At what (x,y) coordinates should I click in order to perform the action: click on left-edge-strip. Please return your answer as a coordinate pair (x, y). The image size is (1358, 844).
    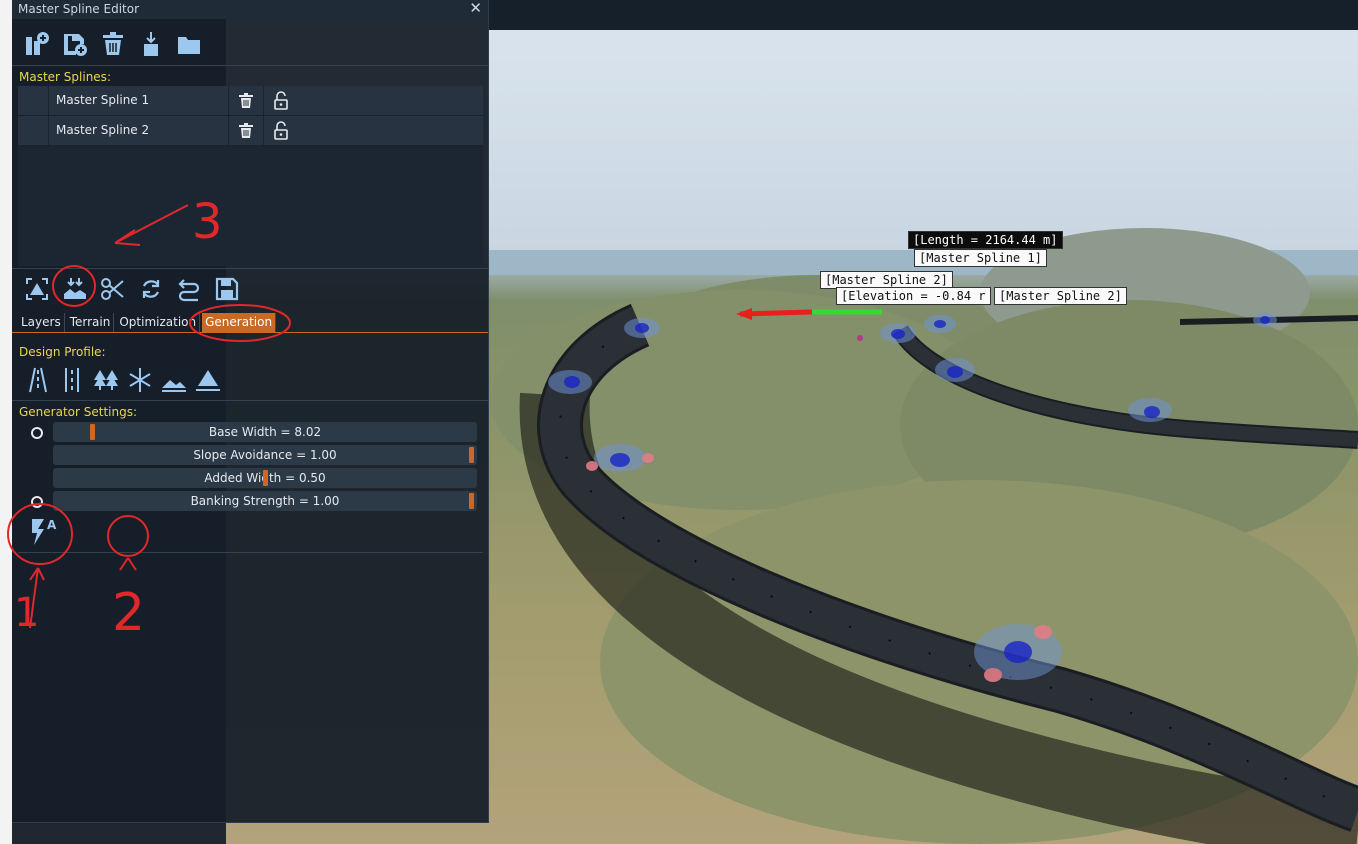
    Looking at the image, I should click on (6, 422).